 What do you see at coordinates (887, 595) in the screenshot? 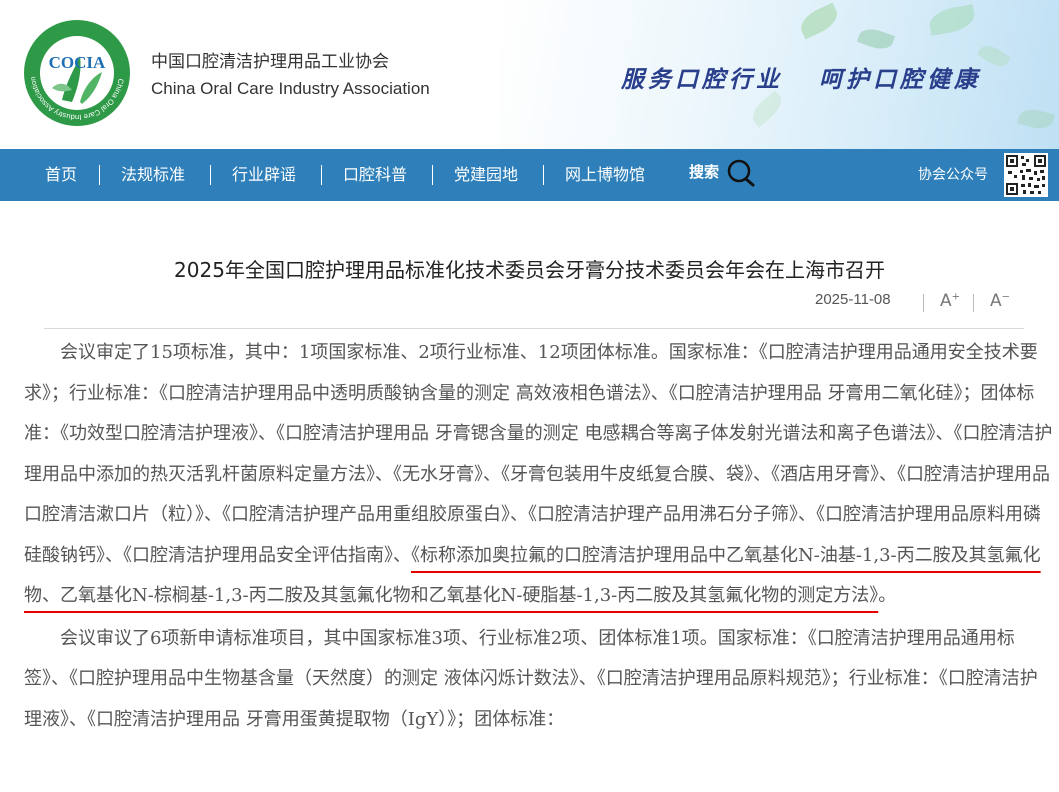
I see `paragraph-tail: 。` at bounding box center [887, 595].